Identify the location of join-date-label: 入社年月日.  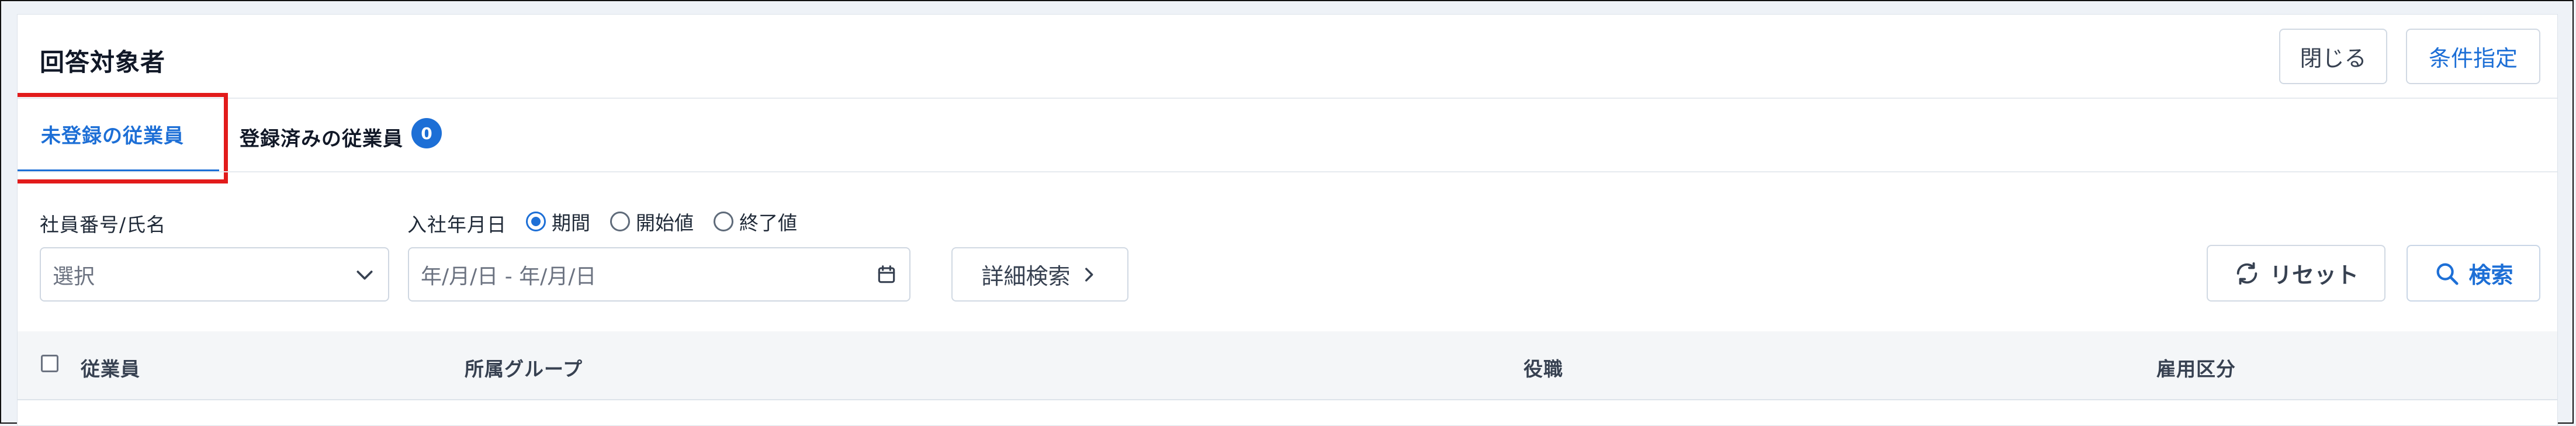
(457, 224).